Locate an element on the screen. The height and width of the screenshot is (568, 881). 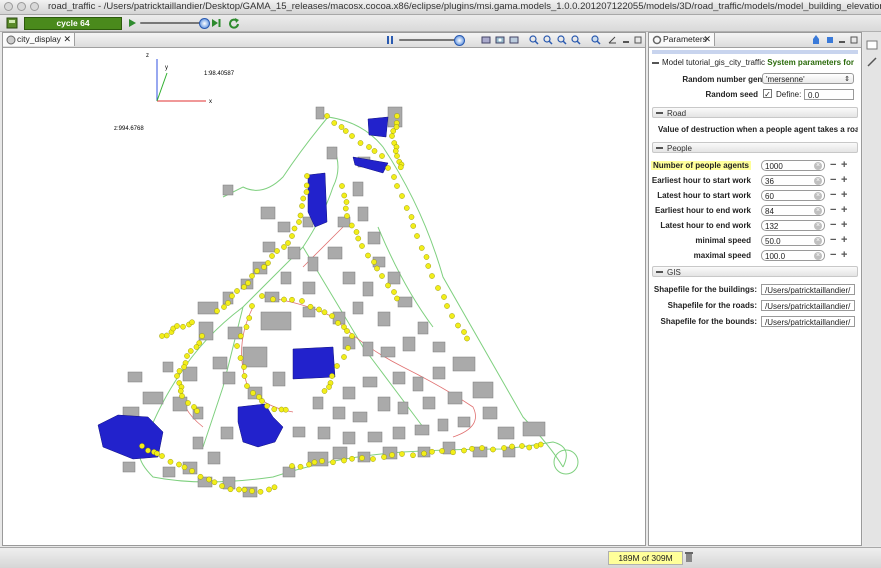
trash-icon is located at coordinates (689, 557).